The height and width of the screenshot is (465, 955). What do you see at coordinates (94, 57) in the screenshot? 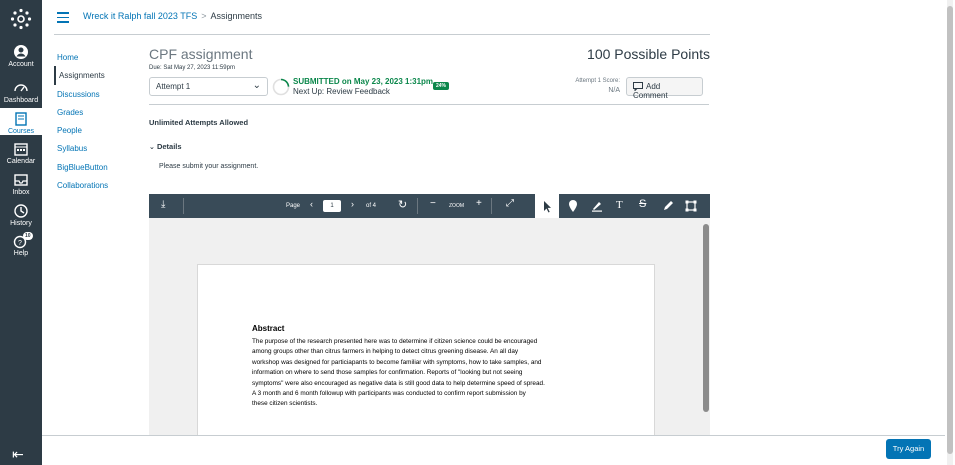
I see `course-nav-home: Home` at bounding box center [94, 57].